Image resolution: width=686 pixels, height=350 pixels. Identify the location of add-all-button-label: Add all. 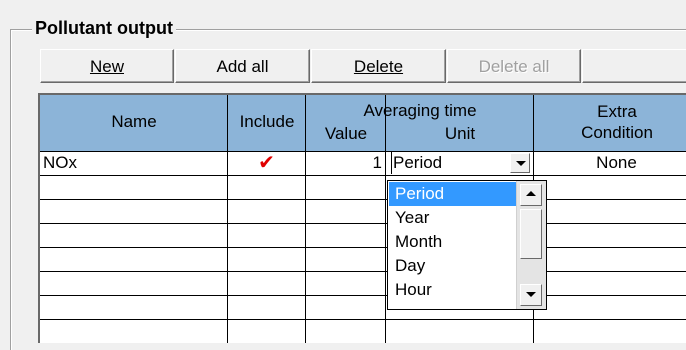
(242, 66).